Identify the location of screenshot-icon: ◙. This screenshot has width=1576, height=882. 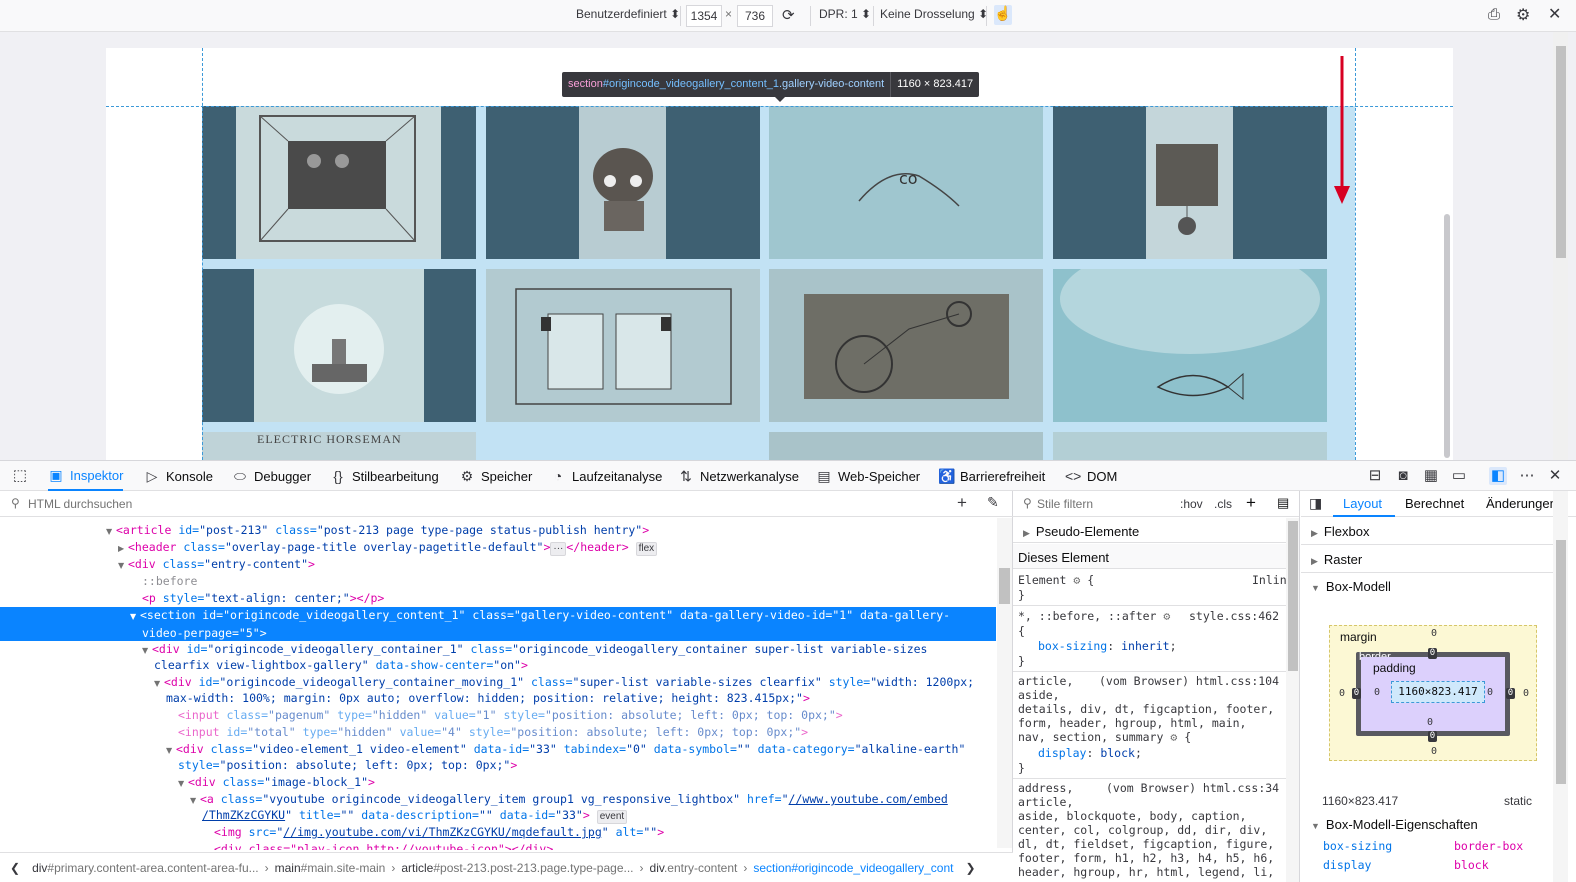
(1403, 476).